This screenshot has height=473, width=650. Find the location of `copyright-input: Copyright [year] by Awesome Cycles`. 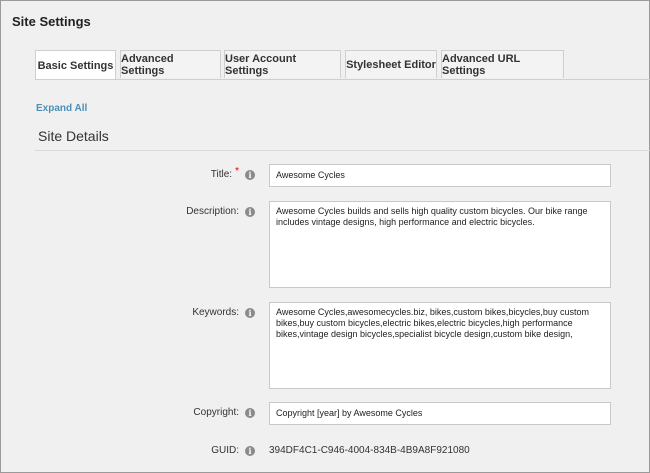

copyright-input: Copyright [year] by Awesome Cycles is located at coordinates (440, 413).